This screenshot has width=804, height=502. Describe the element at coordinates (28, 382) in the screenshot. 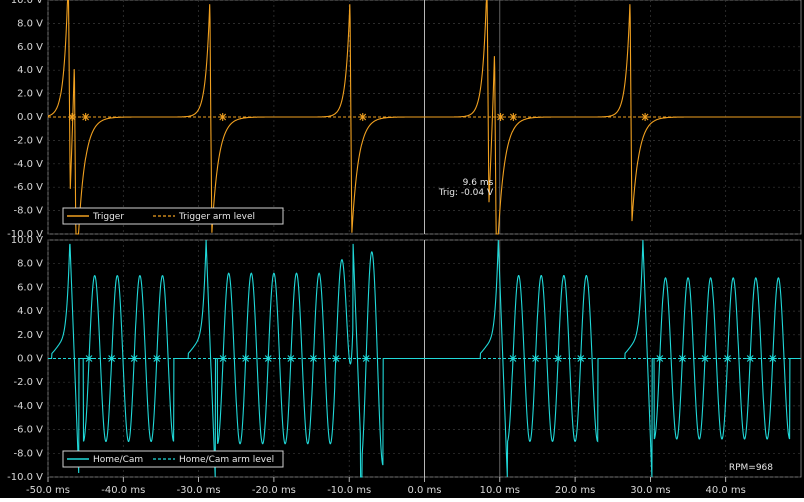

I see `home-cam-y-tick-label: -2.0 V` at that location.